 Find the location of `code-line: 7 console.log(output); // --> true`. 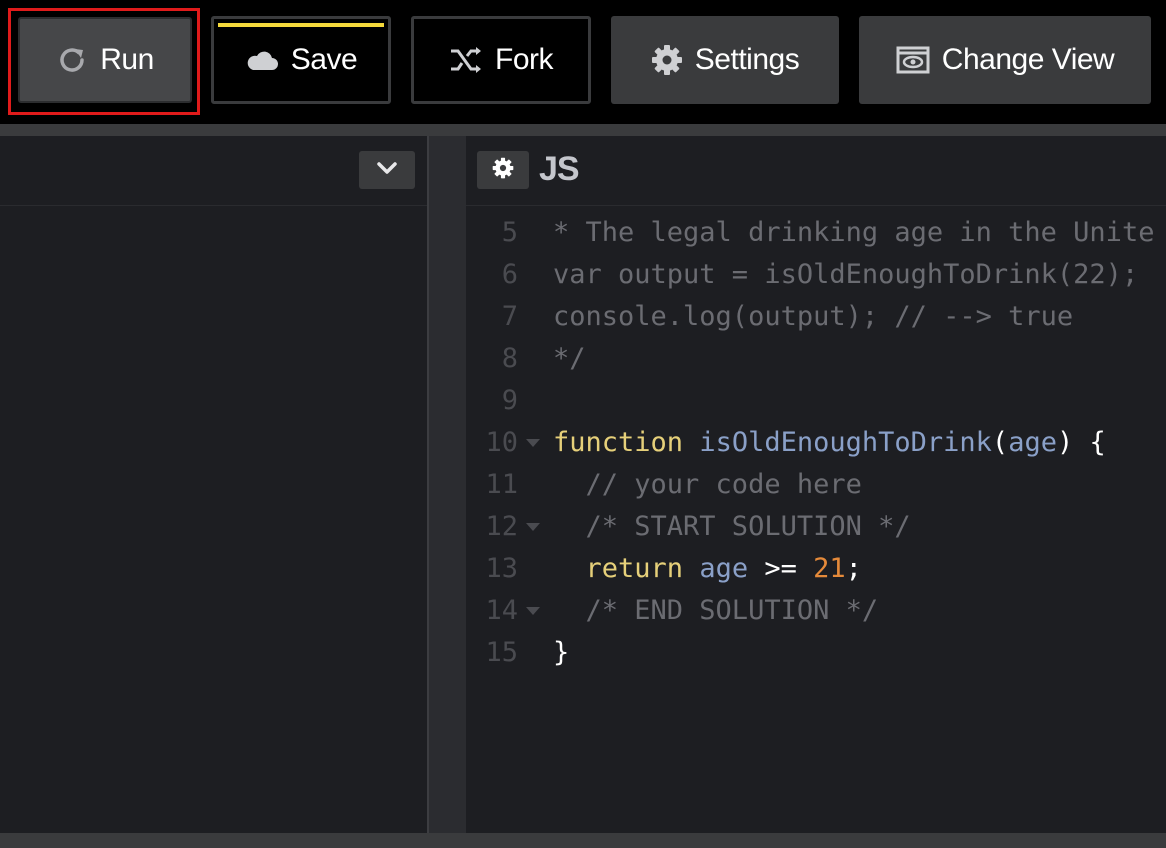

code-line: 7 console.log(output); // --> true is located at coordinates (816, 317).